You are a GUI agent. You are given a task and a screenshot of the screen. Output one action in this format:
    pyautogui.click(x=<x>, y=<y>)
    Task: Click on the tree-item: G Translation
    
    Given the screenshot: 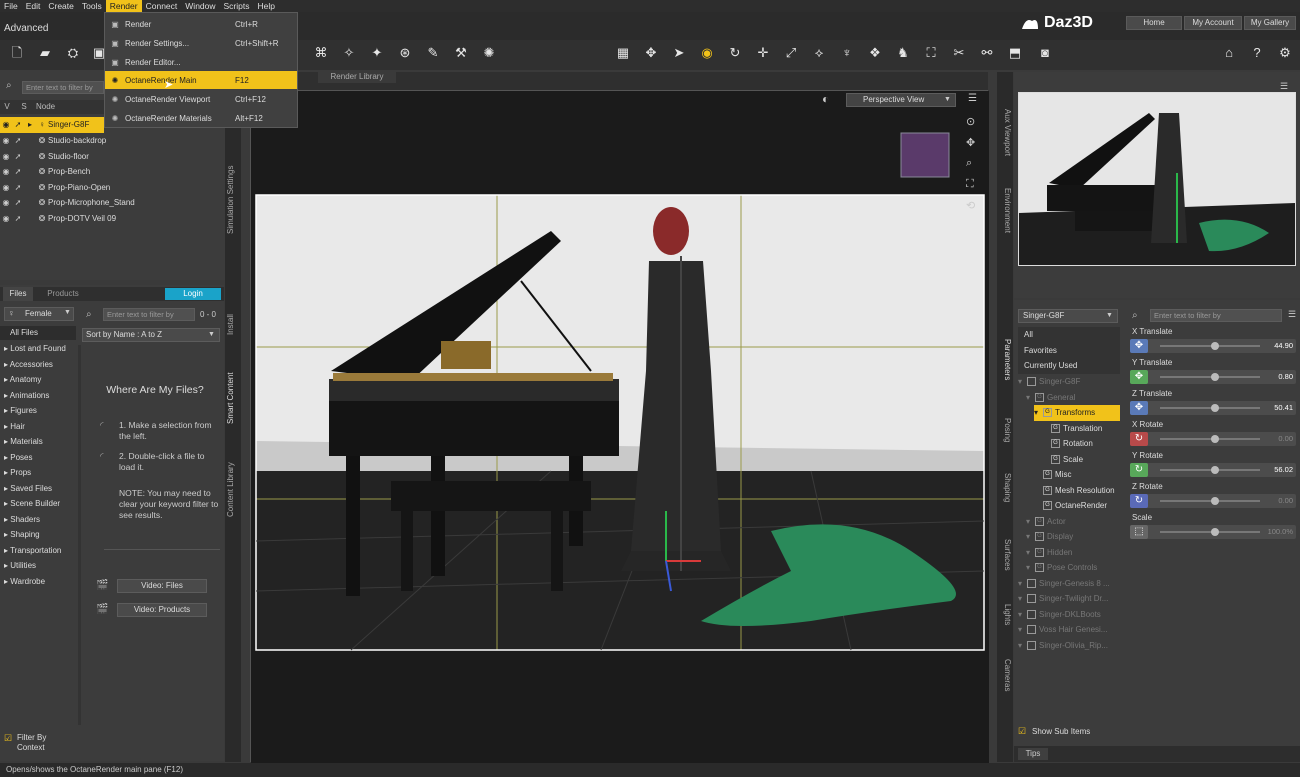 What is the action you would take?
    pyautogui.click(x=1081, y=429)
    